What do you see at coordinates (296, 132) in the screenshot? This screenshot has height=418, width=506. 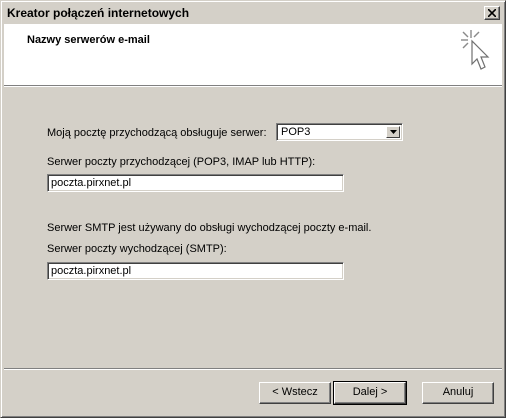 I see `incoming-server-type-value: POP3` at bounding box center [296, 132].